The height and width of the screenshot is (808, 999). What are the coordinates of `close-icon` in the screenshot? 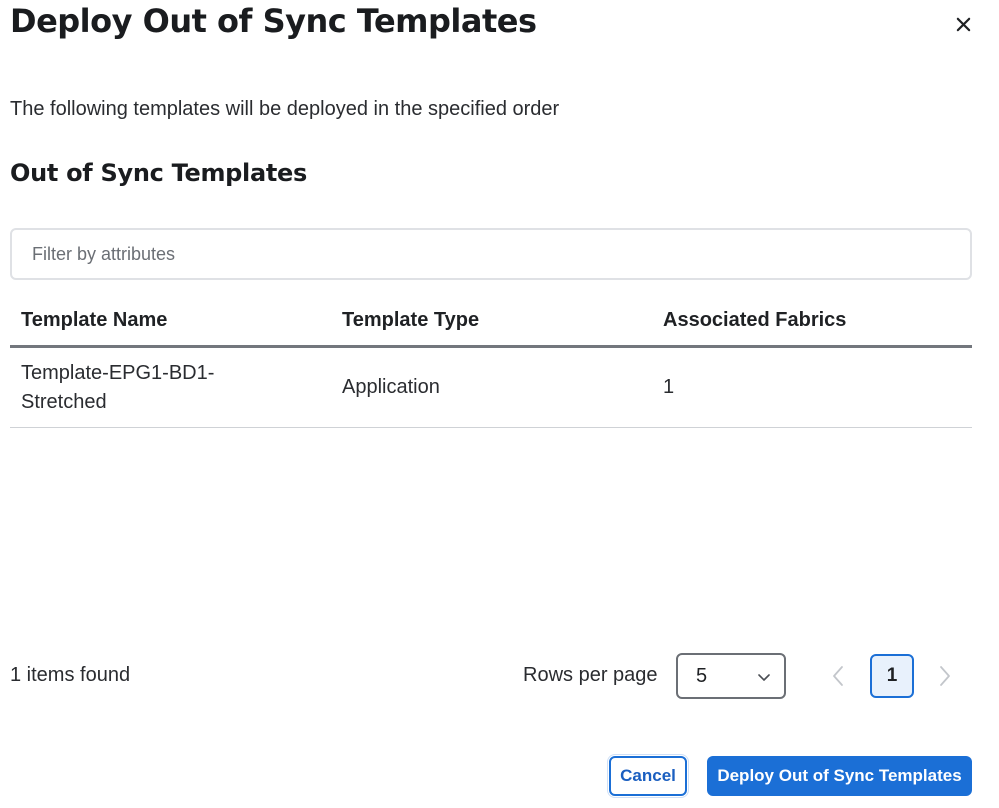 It's located at (963, 24).